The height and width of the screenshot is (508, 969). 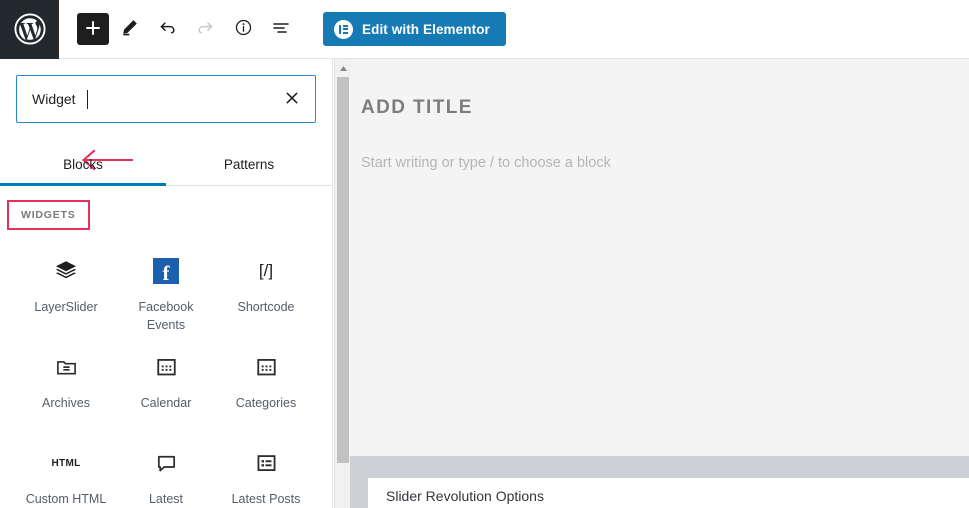 I want to click on add-block-button, so click(x=93, y=29).